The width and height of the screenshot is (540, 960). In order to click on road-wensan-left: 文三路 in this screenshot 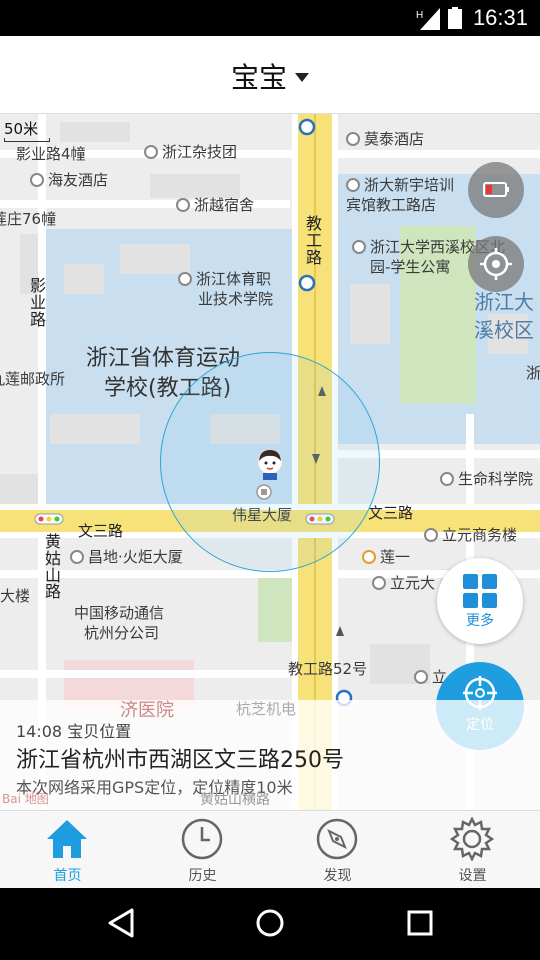, I will do `click(101, 531)`.